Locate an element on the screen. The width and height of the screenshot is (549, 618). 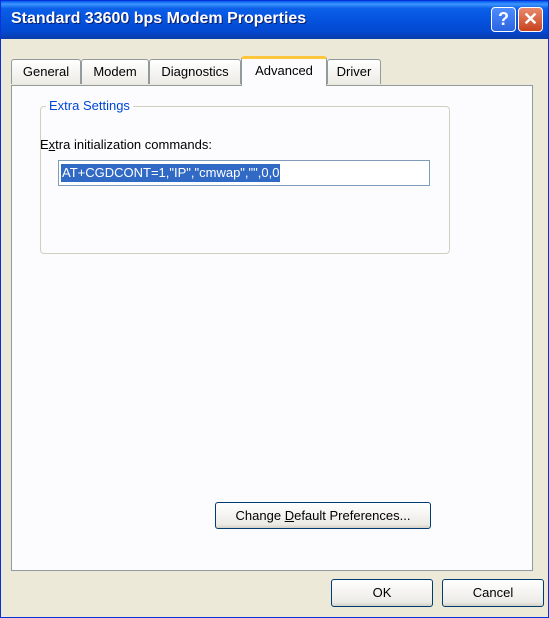
tab-general: General is located at coordinates (46, 71).